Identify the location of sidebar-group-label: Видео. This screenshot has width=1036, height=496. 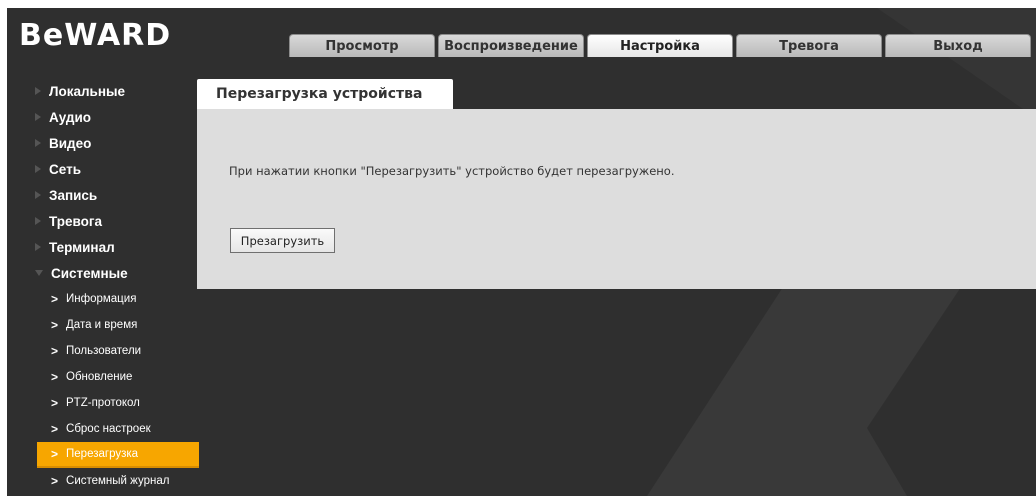
(70, 143).